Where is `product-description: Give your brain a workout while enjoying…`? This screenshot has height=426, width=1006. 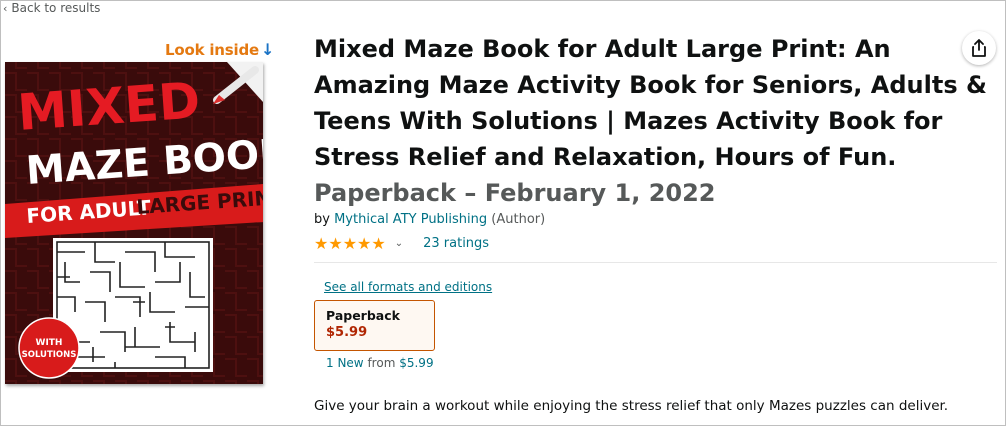
product-description: Give your brain a workout while enjoying… is located at coordinates (631, 406).